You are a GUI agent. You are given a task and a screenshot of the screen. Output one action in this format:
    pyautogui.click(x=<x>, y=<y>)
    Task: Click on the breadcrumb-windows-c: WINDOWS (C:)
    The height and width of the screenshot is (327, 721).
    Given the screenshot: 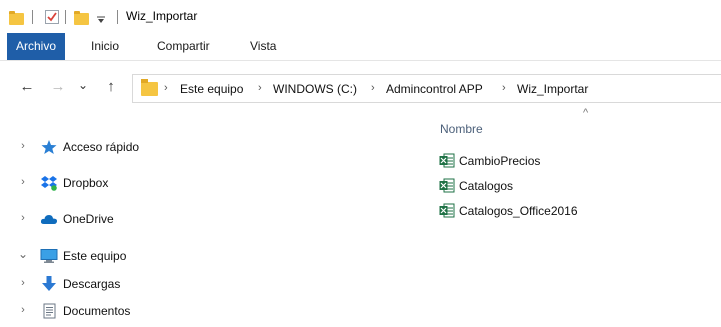 What is the action you would take?
    pyautogui.click(x=315, y=89)
    